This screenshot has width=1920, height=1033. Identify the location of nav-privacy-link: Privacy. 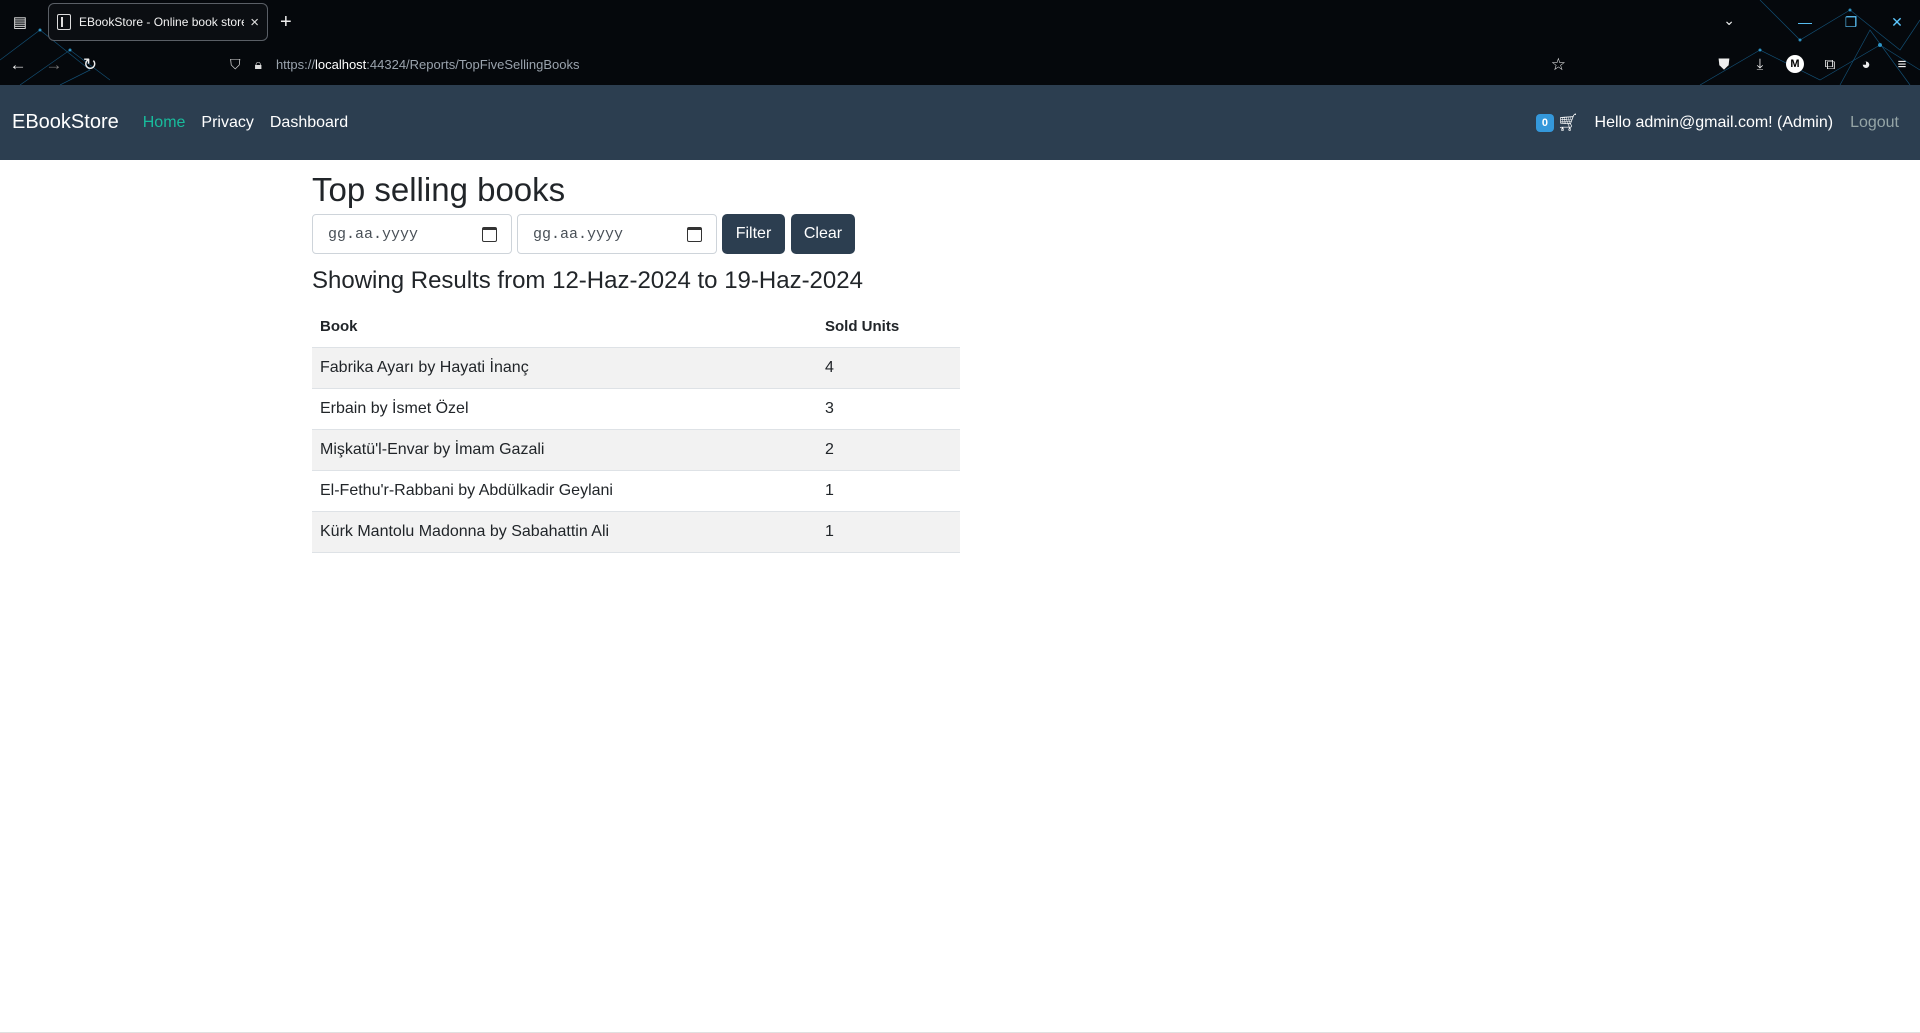
(227, 123).